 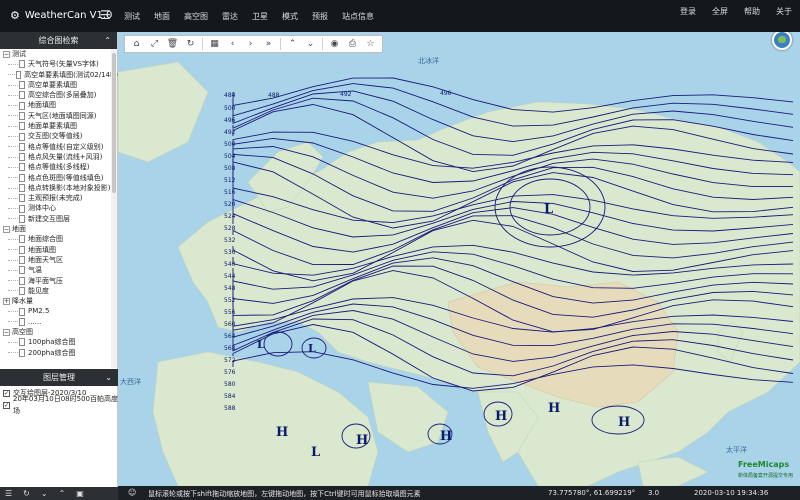 What do you see at coordinates (784, 11) in the screenshot?
I see `about-link: 关于` at bounding box center [784, 11].